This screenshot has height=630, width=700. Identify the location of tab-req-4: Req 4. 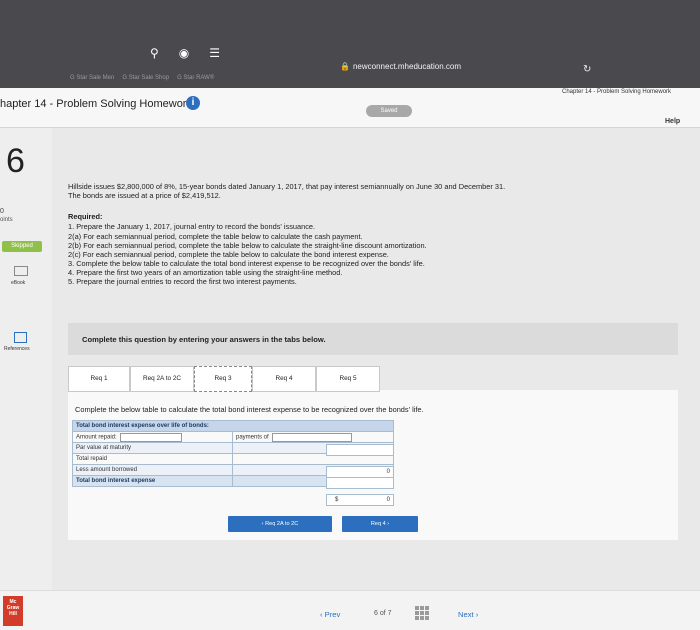
(284, 379).